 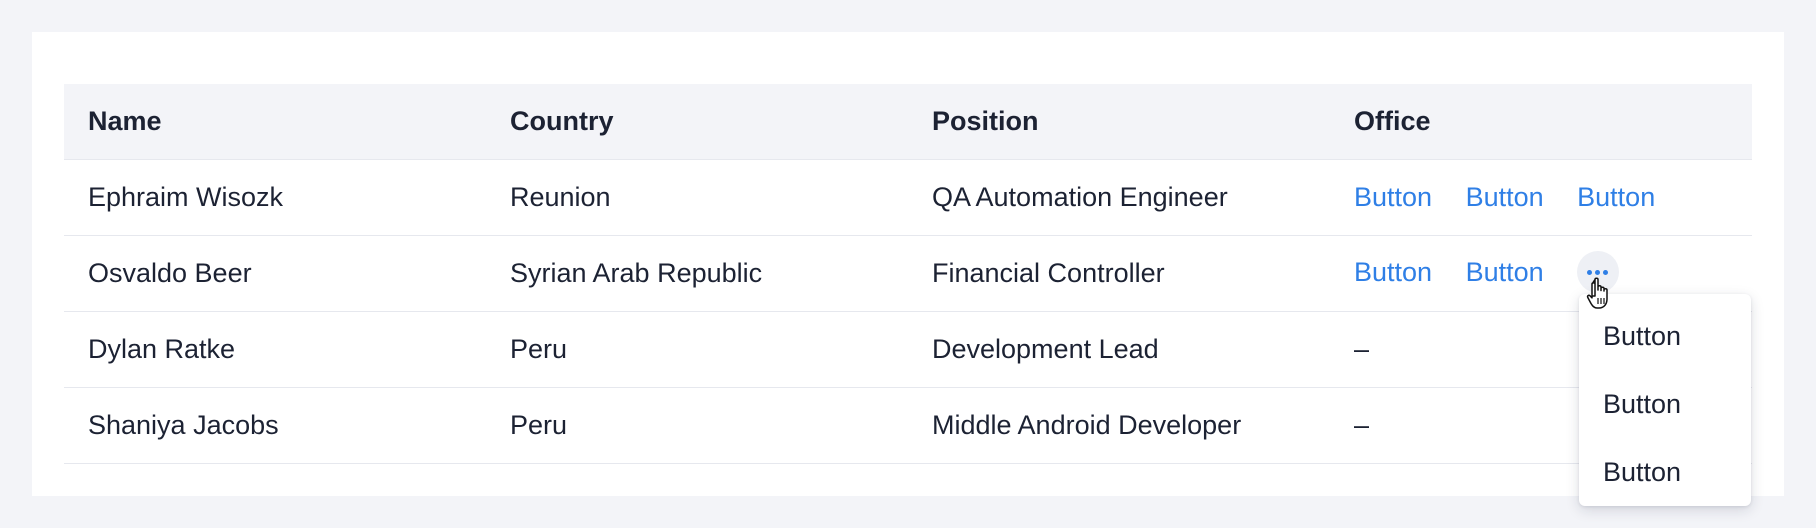 I want to click on cell-position: QA Automation Engineer, so click(x=1119, y=197).